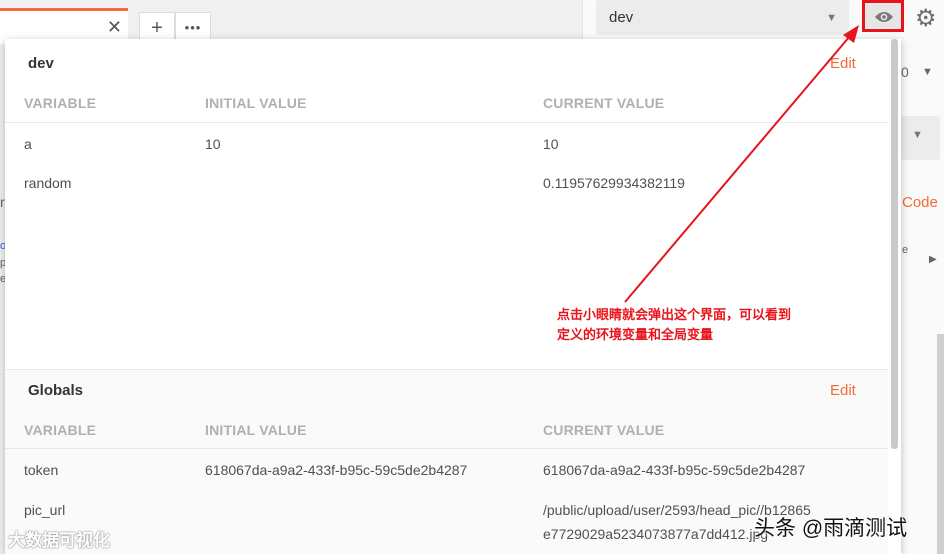 This screenshot has height=554, width=944. Describe the element at coordinates (741, 164) in the screenshot. I see `annotation-arrow` at that location.